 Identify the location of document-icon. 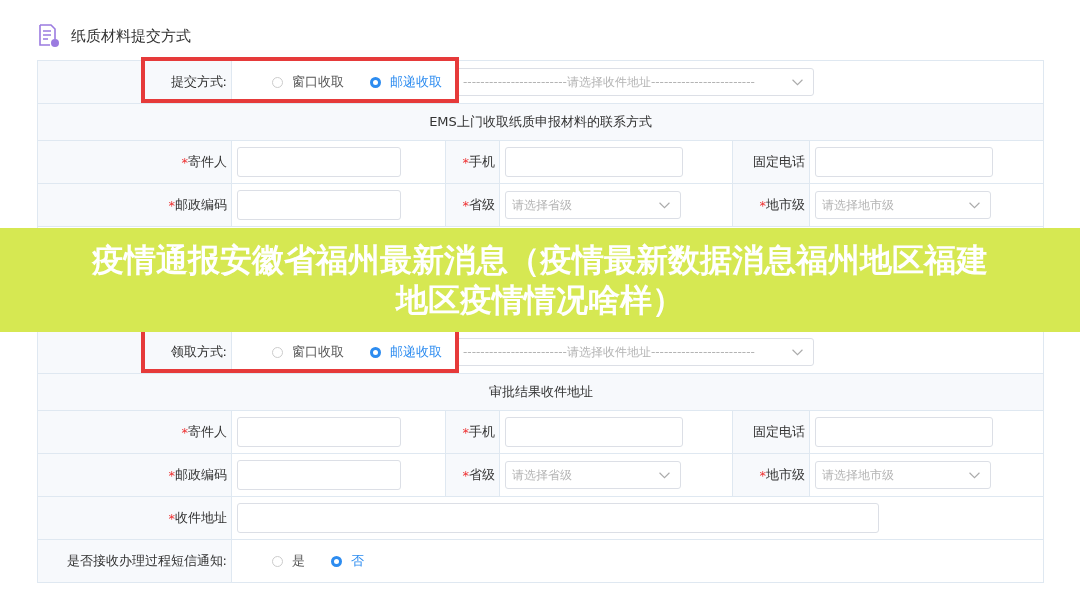
(49, 36).